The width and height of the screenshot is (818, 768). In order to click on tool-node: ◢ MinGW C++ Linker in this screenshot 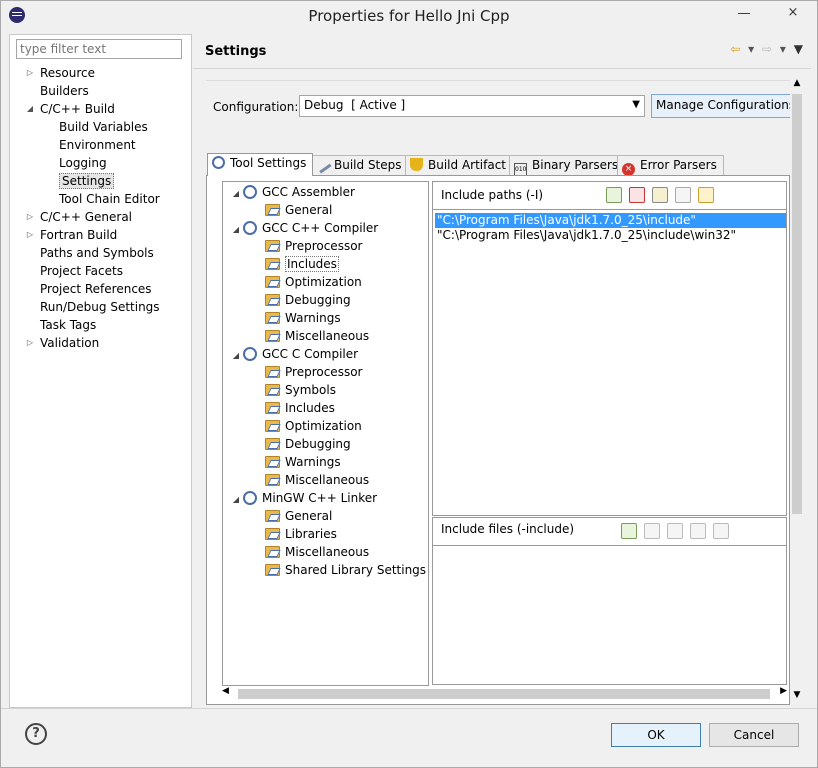, I will do `click(303, 498)`.